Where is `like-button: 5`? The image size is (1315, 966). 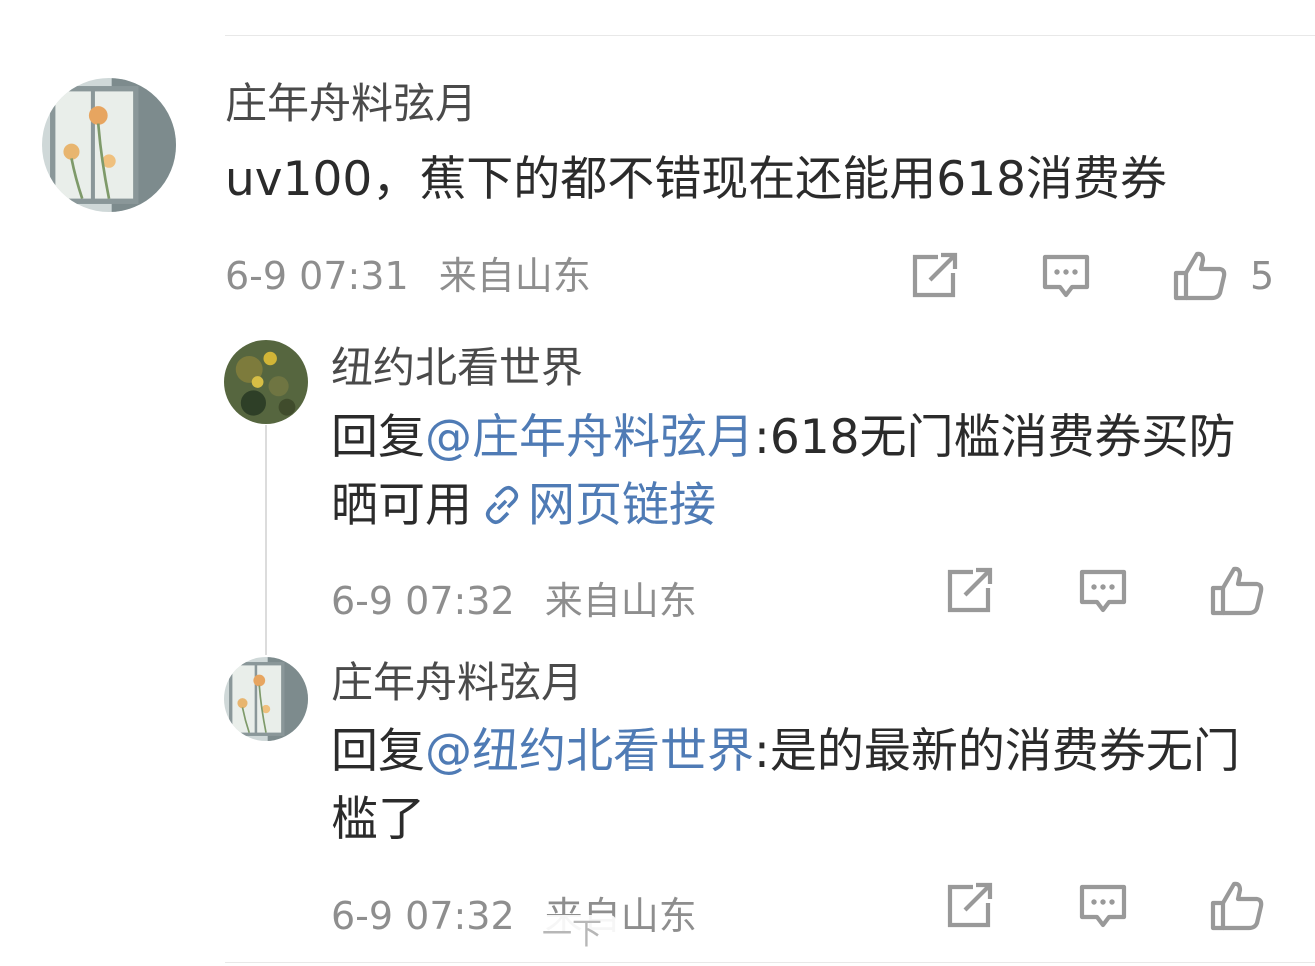
like-button: 5 is located at coordinates (1223, 276).